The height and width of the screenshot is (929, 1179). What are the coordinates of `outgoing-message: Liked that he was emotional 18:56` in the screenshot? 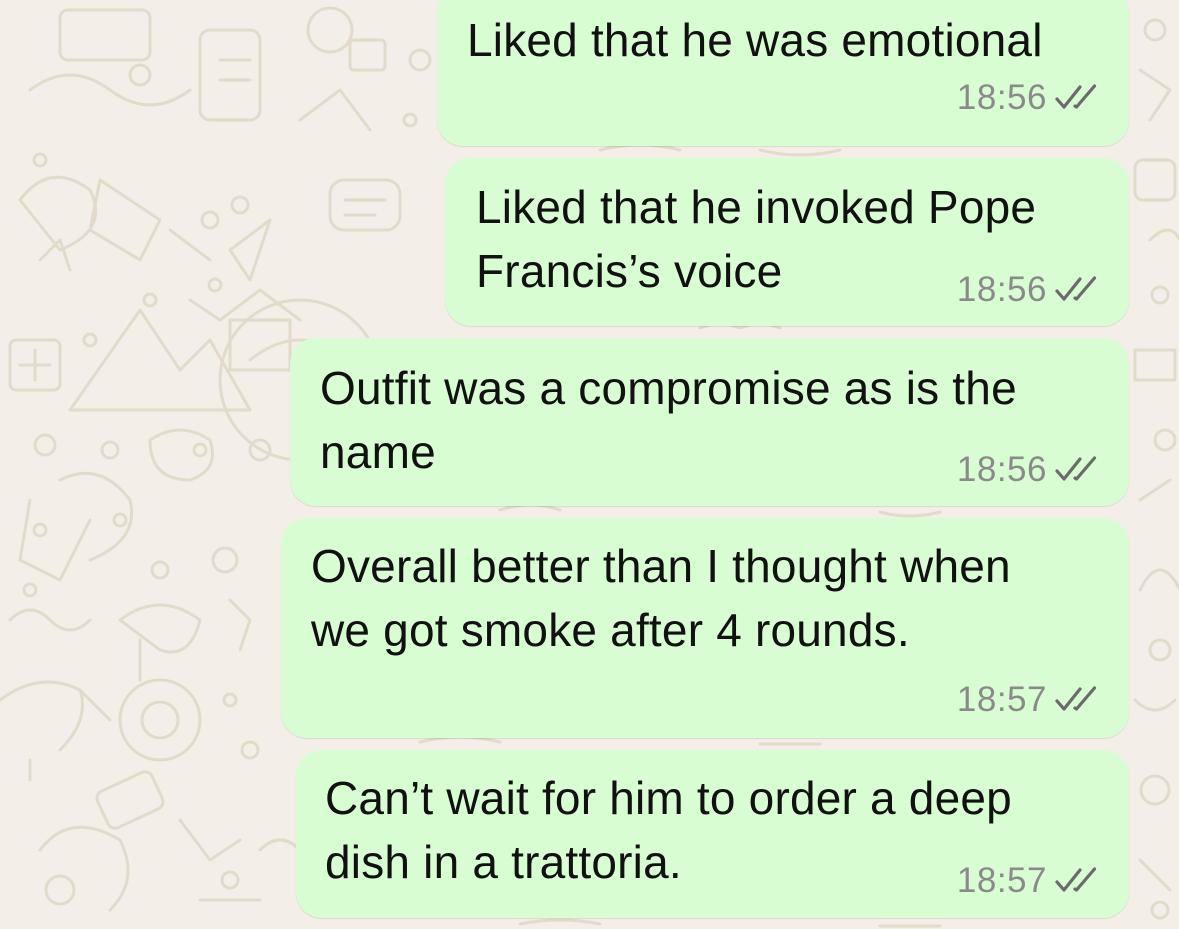 It's located at (783, 73).